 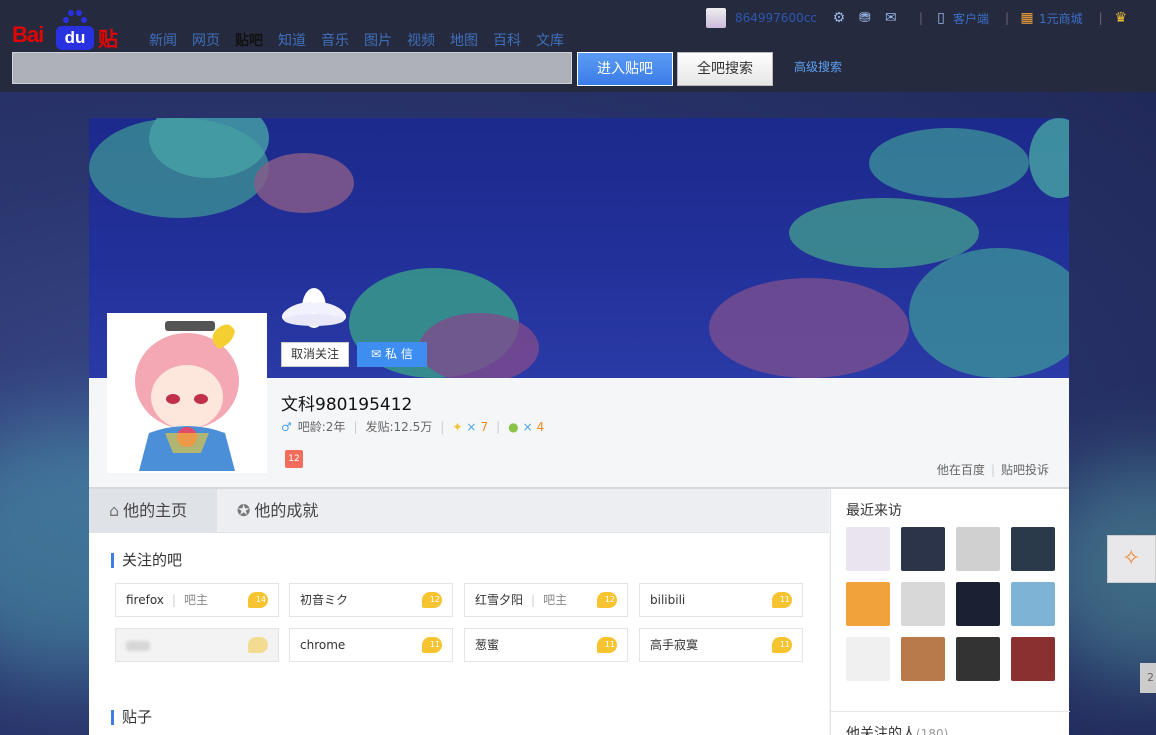 I want to click on bar-role: 吧主, so click(x=195, y=600).